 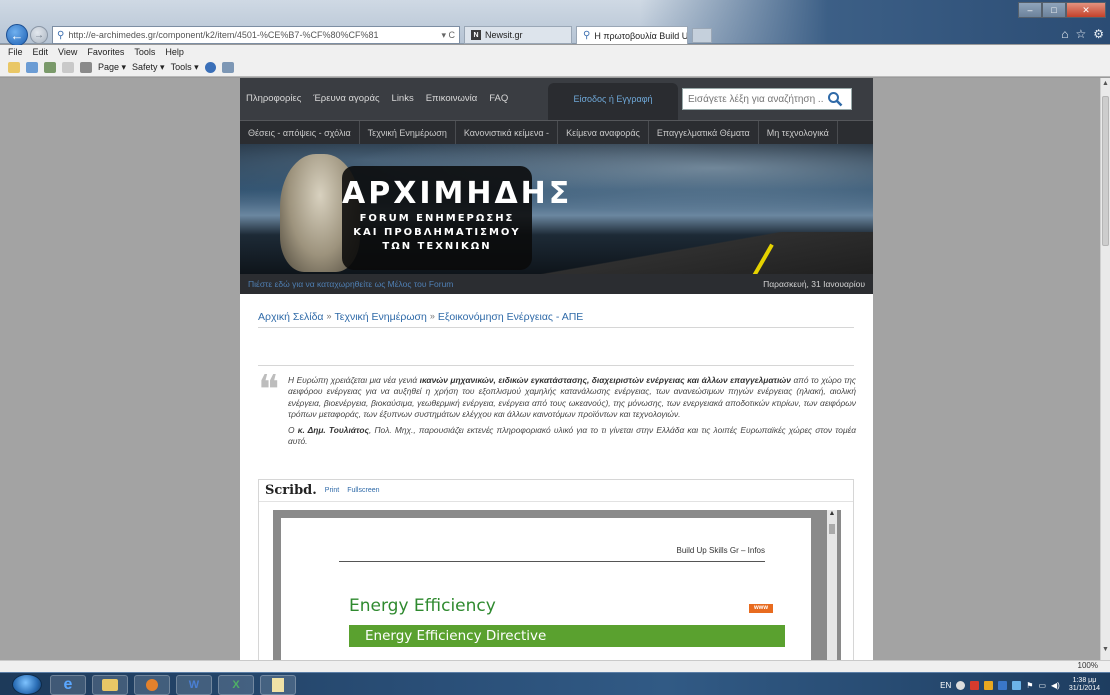 What do you see at coordinates (555, 683) in the screenshot?
I see `windows-taskbar: e W X EN ⚑ ▭ ◀) 1:38 μμ 31/1/2014` at bounding box center [555, 683].